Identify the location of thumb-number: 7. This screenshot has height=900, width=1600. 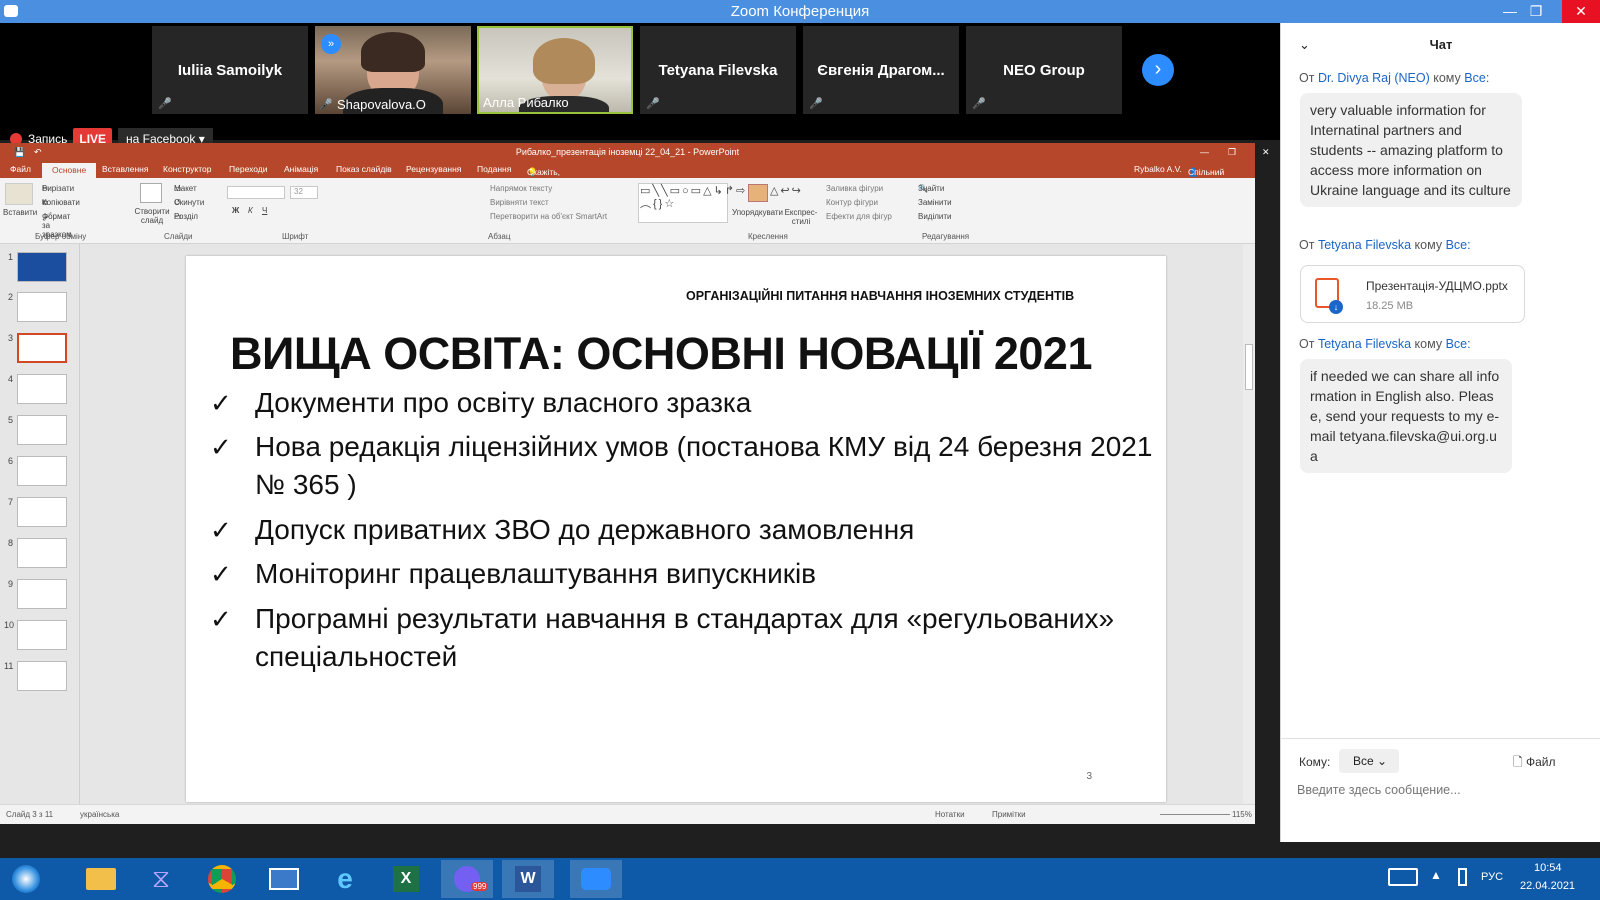
(11, 502).